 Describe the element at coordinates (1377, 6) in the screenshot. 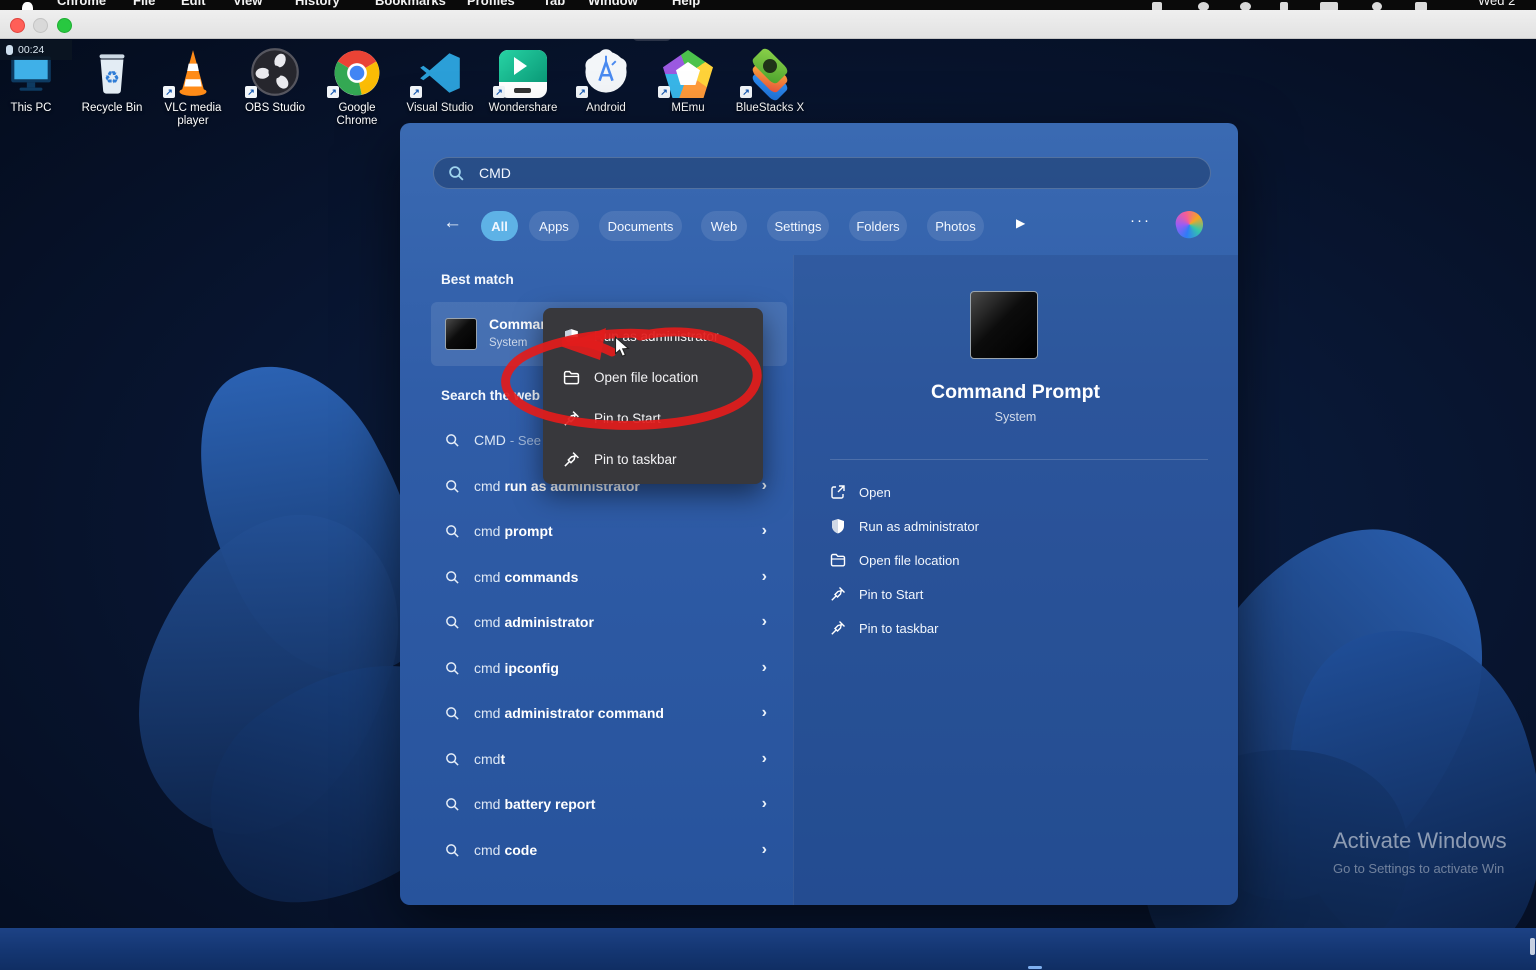

I see `spotlight-icon` at that location.